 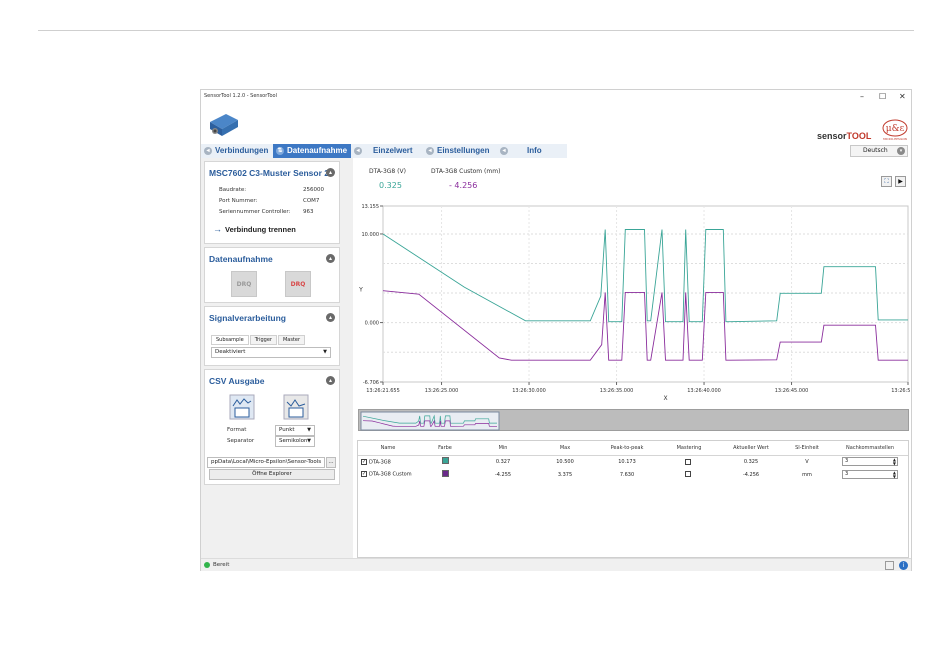 I want to click on channel1-label: DTA-3G8 (V), so click(x=387, y=171).